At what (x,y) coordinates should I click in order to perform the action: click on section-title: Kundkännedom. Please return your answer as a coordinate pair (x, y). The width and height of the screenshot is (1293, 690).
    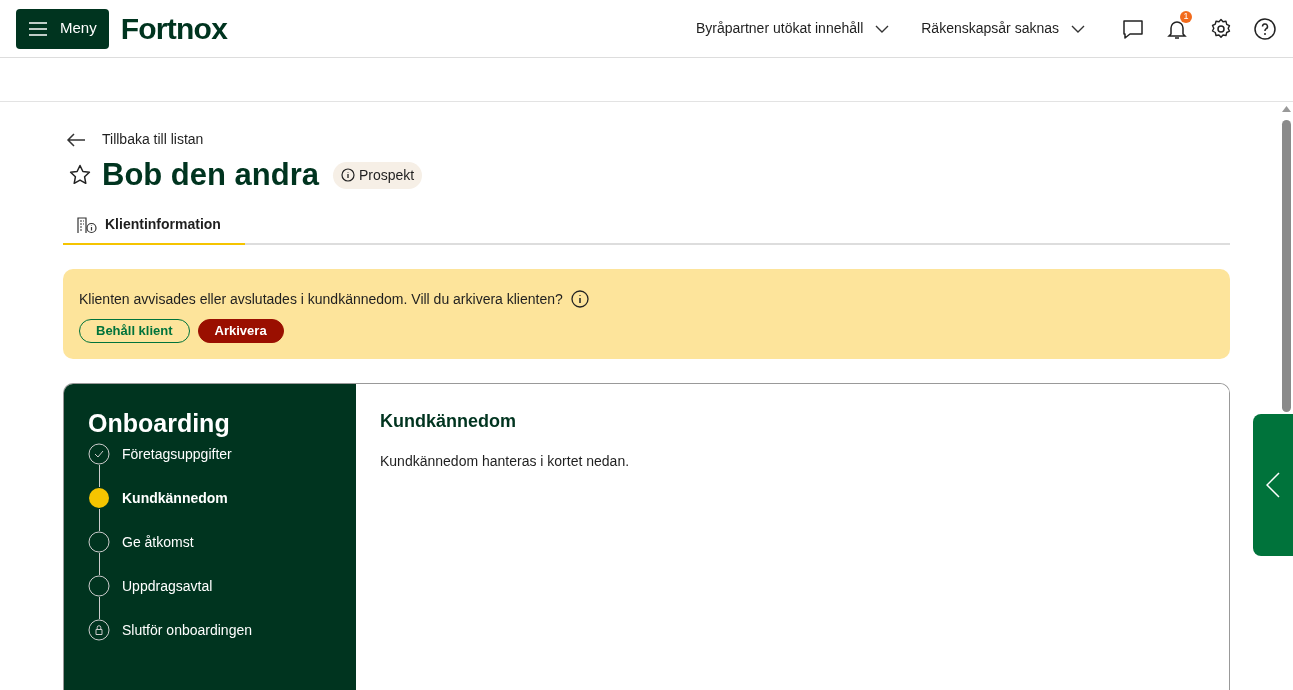
    Looking at the image, I should click on (448, 421).